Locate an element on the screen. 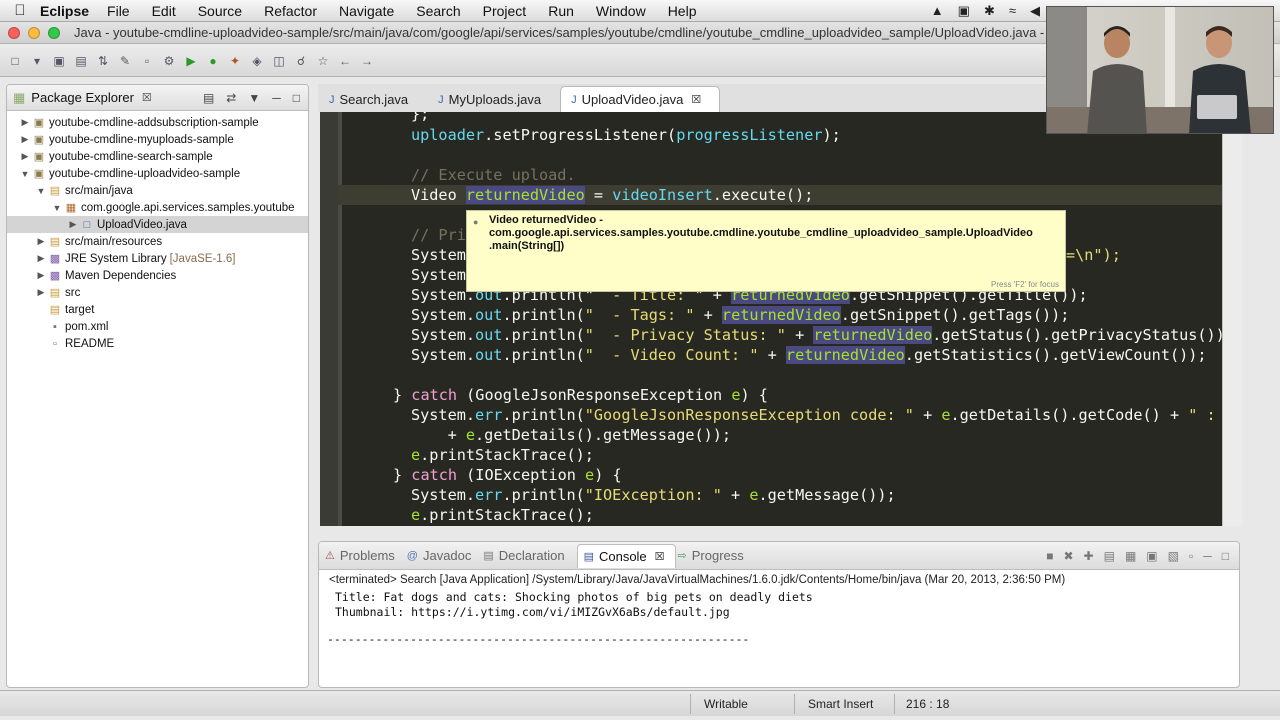 The height and width of the screenshot is (720, 1280). scroll-lock-icon: ▦ is located at coordinates (1130, 556).